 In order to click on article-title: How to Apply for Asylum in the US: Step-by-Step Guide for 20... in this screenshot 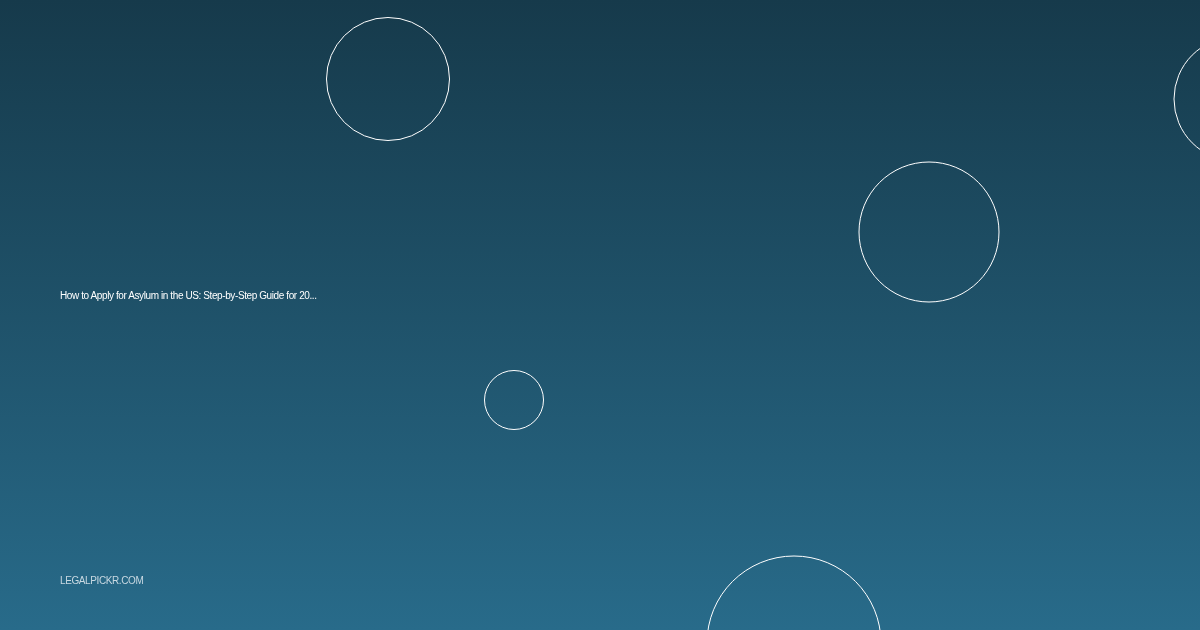, I will do `click(189, 296)`.